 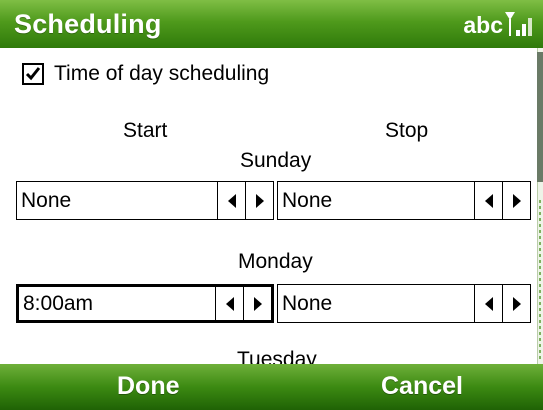 I want to click on day-label-tuesday: Tuesday, so click(x=277, y=356).